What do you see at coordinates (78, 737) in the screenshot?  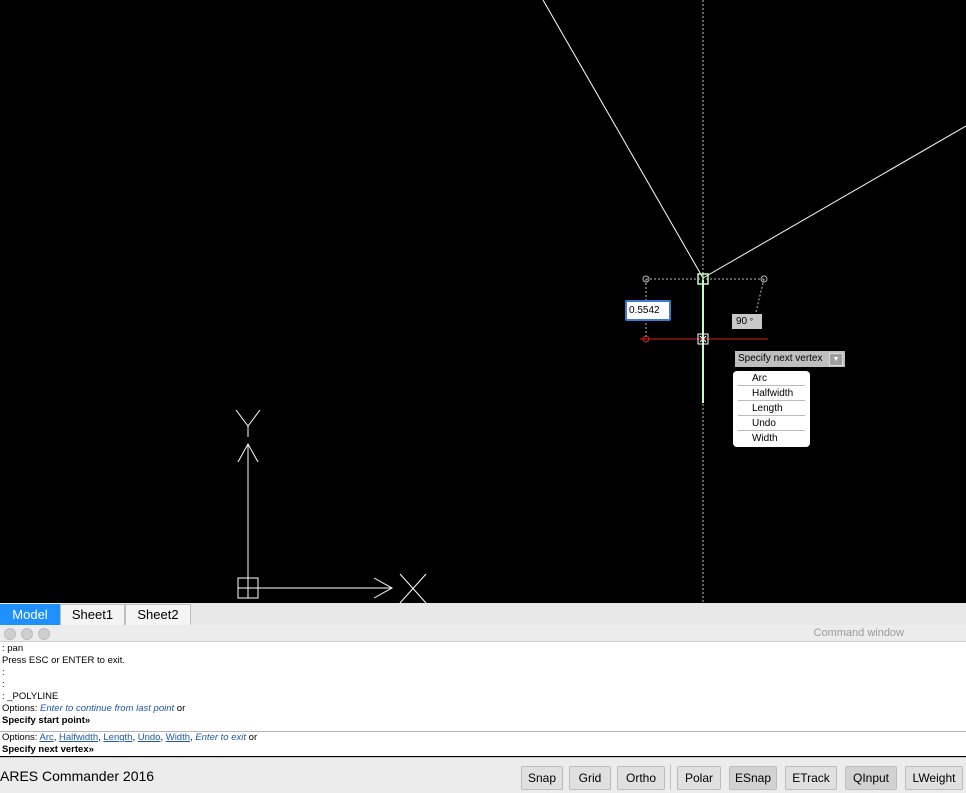 I see `option-halfwidth: Halfwidth` at bounding box center [78, 737].